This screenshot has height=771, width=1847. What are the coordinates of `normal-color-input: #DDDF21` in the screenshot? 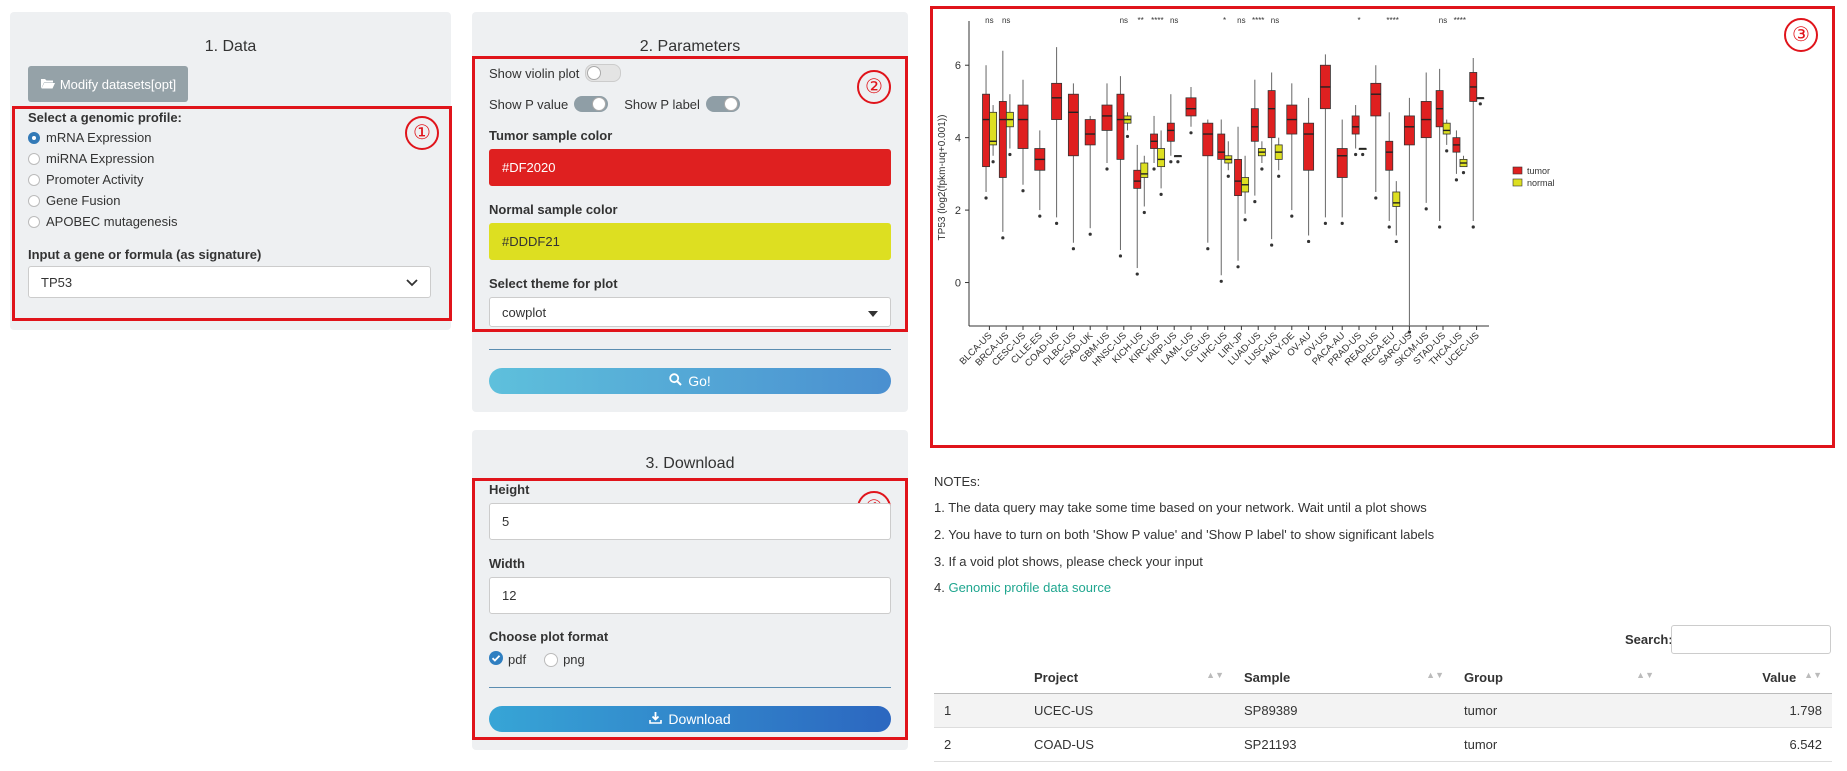 It's located at (690, 241).